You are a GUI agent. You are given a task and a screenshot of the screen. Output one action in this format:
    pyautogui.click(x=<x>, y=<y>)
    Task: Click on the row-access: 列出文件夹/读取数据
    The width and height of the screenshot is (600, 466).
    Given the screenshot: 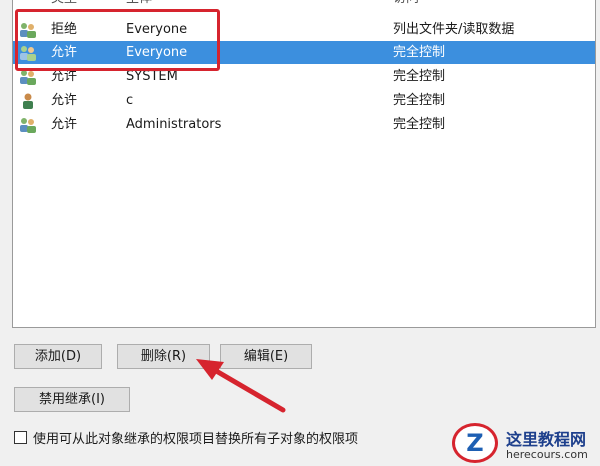 What is the action you would take?
    pyautogui.click(x=454, y=29)
    